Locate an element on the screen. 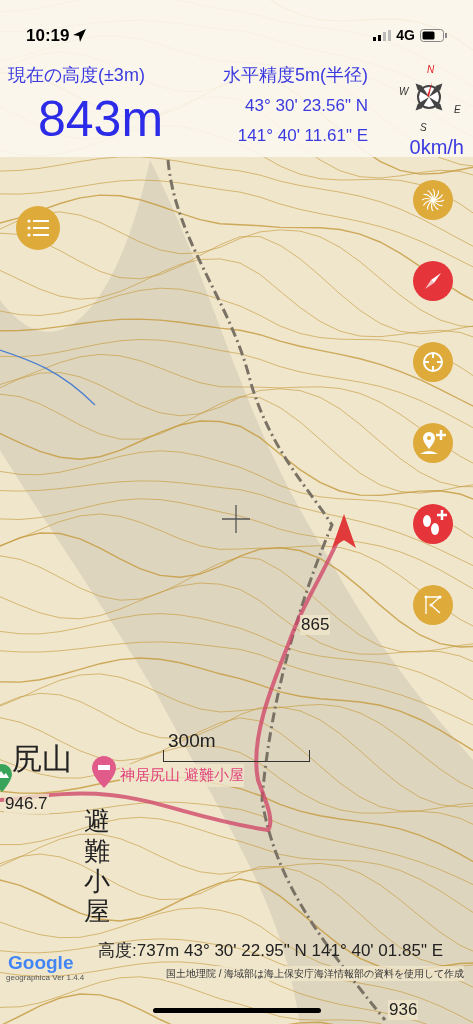 The image size is (473, 1024). list-icon is located at coordinates (38, 228).